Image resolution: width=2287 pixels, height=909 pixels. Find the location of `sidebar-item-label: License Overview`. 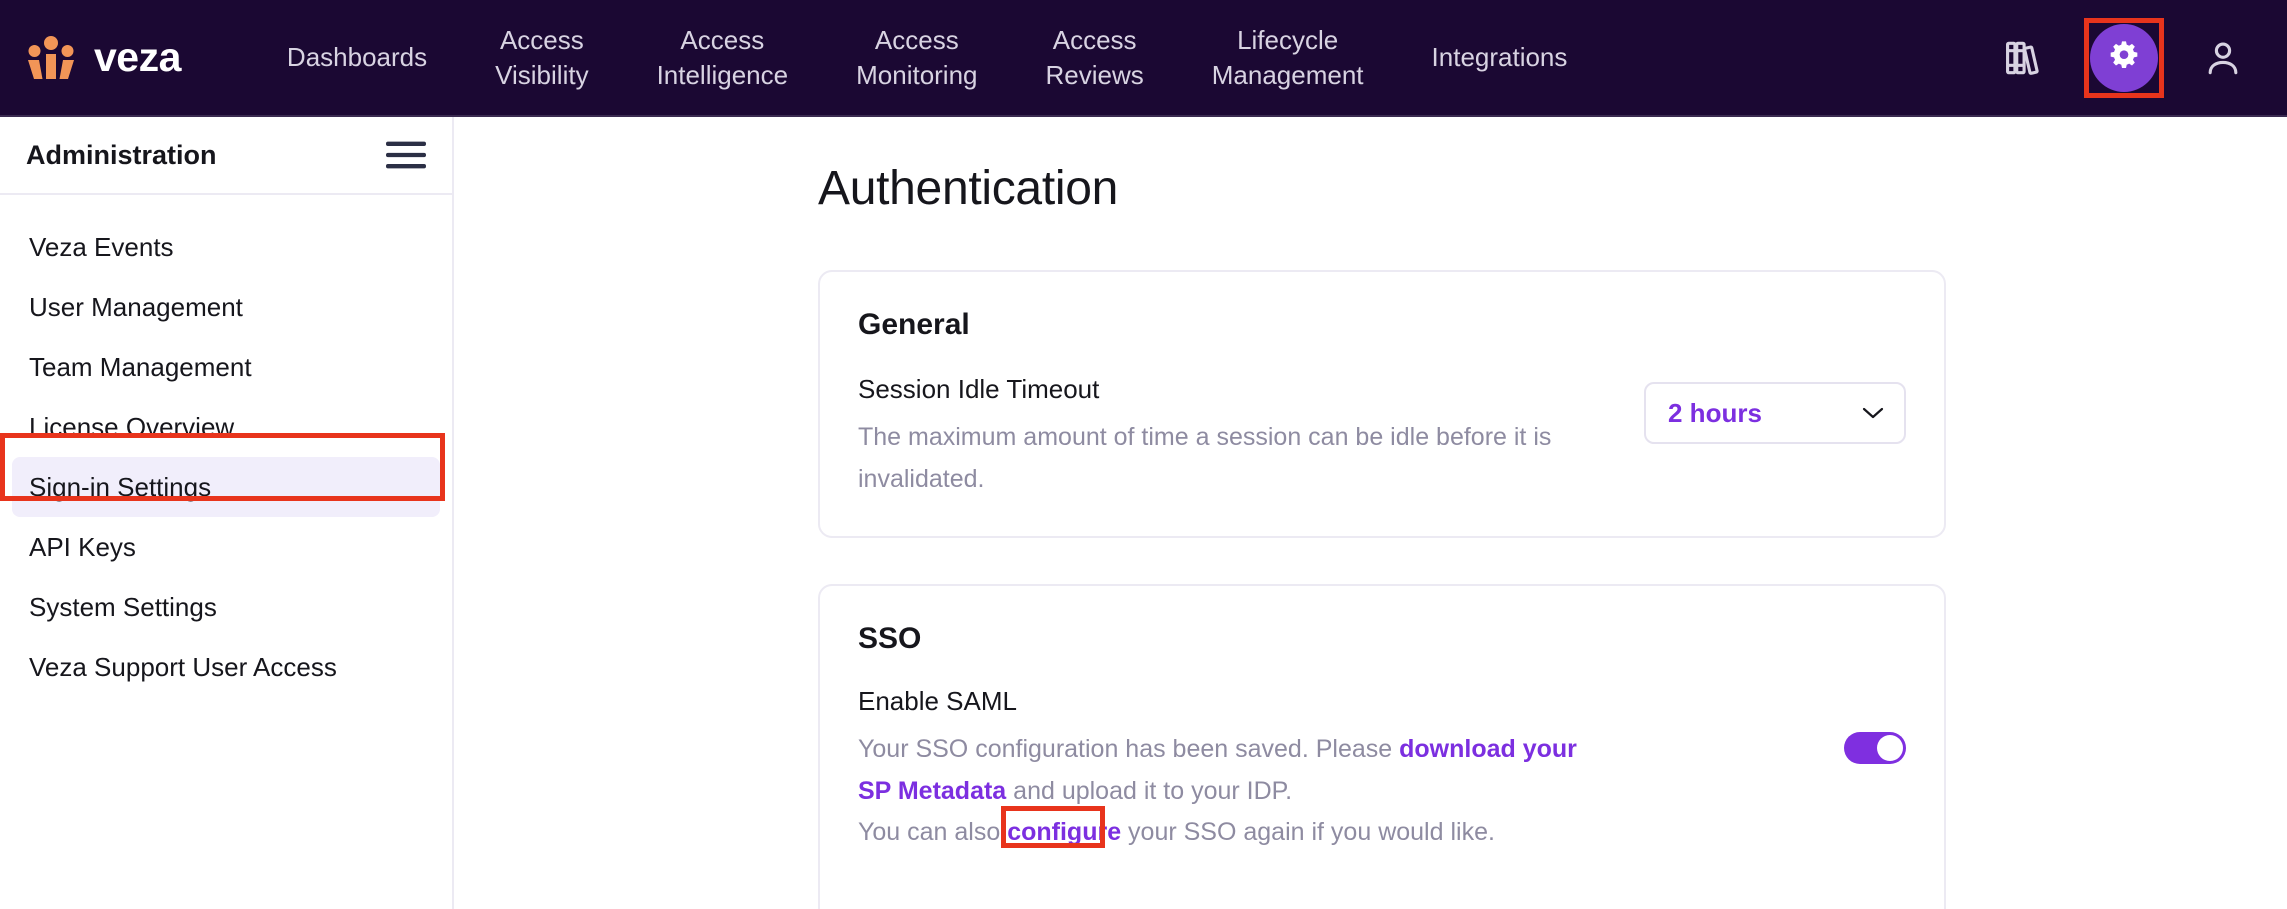

sidebar-item-label: License Overview is located at coordinates (132, 426).